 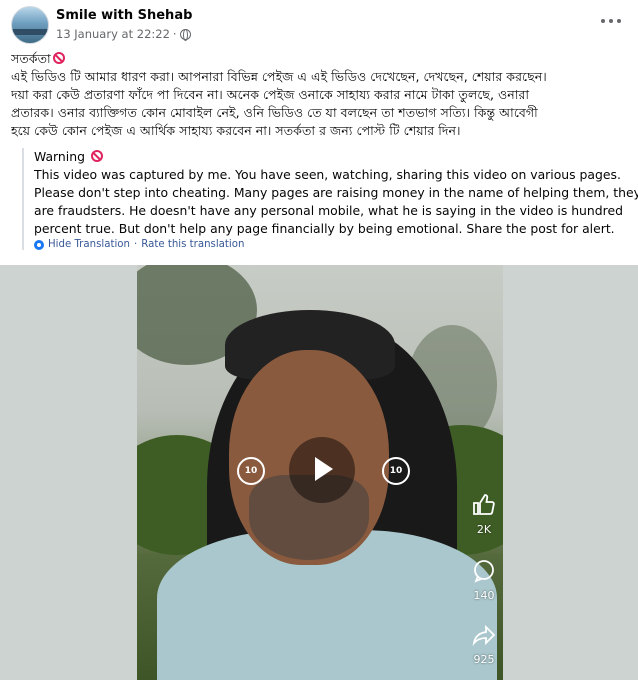 What do you see at coordinates (319, 26) in the screenshot?
I see `post-header: Smile with Shehab 13 January at 22:22 ·` at bounding box center [319, 26].